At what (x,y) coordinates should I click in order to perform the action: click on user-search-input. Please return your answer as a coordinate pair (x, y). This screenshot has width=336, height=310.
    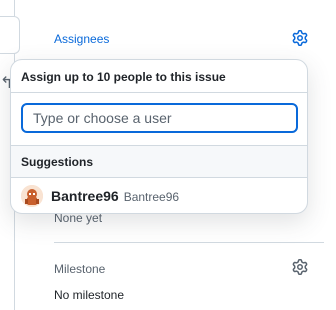
    Looking at the image, I should click on (159, 118).